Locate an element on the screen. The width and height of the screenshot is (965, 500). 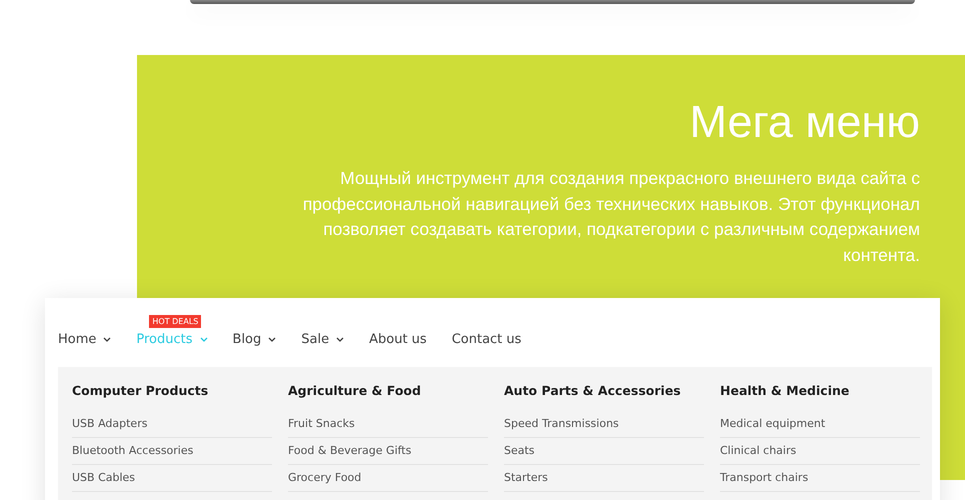
menu-item: Fruit Snacks is located at coordinates (388, 424).